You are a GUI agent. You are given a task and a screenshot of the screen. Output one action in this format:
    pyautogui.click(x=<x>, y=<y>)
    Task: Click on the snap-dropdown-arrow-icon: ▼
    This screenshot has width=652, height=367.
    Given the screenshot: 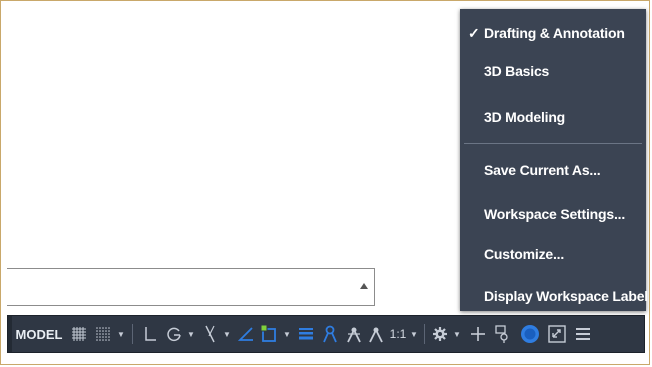 What is the action you would take?
    pyautogui.click(x=121, y=334)
    